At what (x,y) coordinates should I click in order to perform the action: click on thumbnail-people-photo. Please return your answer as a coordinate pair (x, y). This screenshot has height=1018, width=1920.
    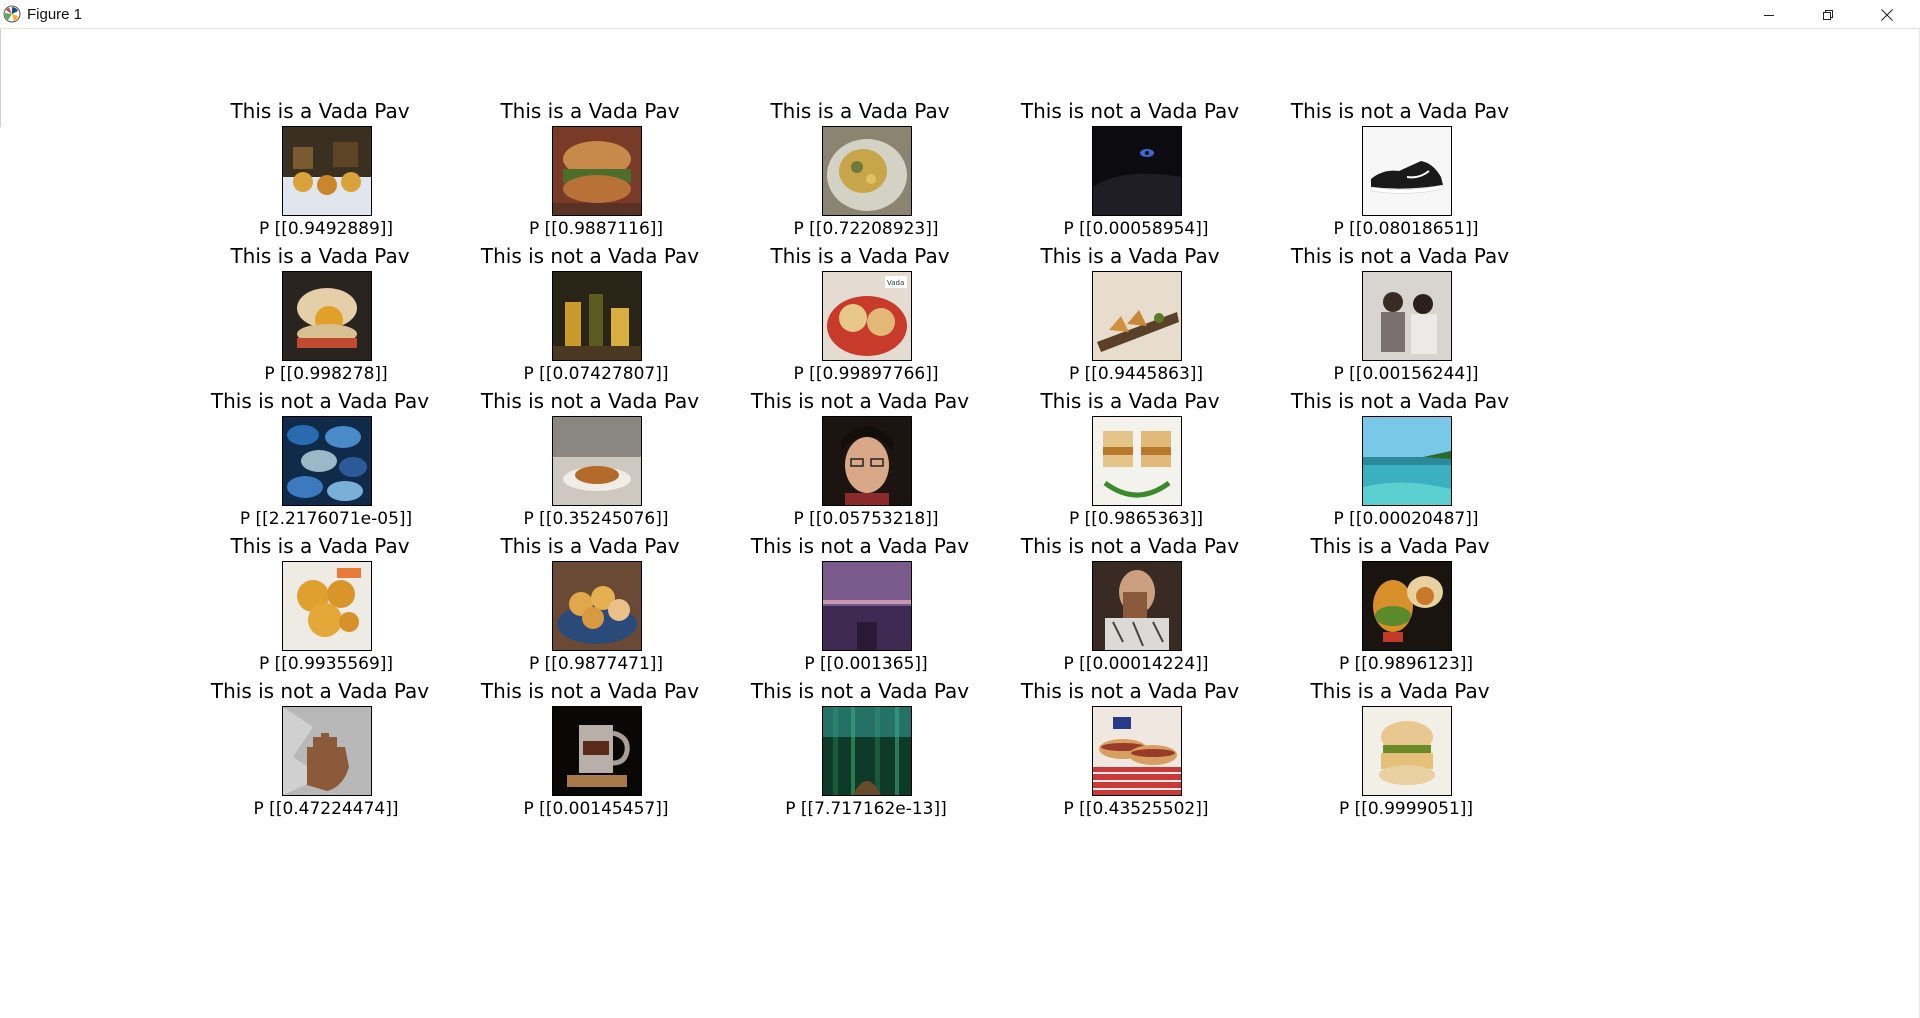
    Looking at the image, I should click on (1407, 316).